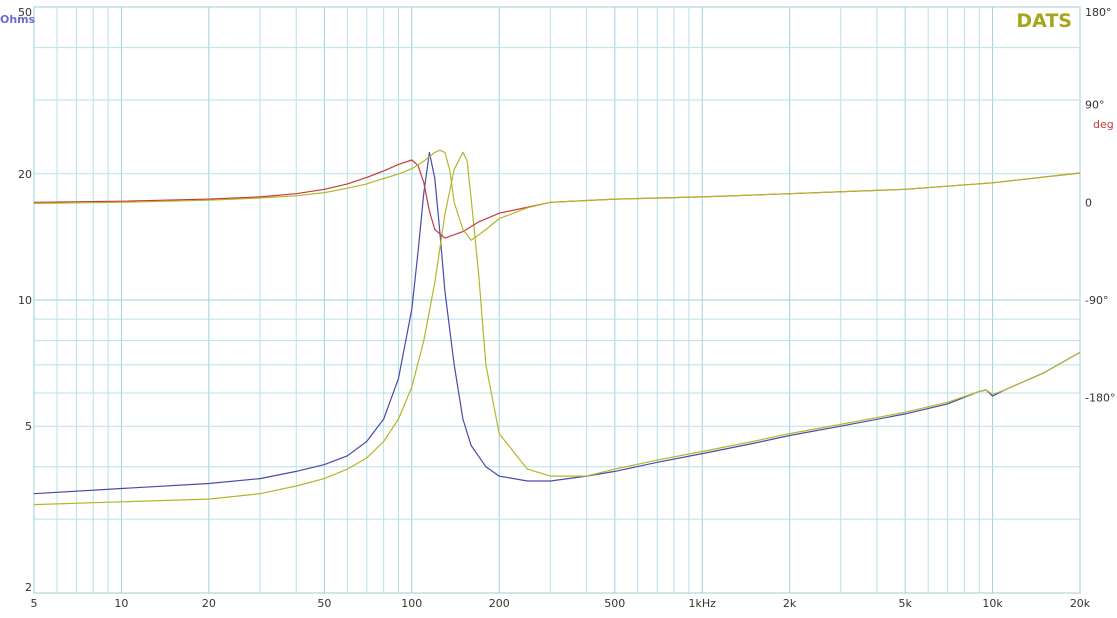 The height and width of the screenshot is (618, 1117). What do you see at coordinates (28, 426) in the screenshot?
I see `y-left-tick-label: 5` at bounding box center [28, 426].